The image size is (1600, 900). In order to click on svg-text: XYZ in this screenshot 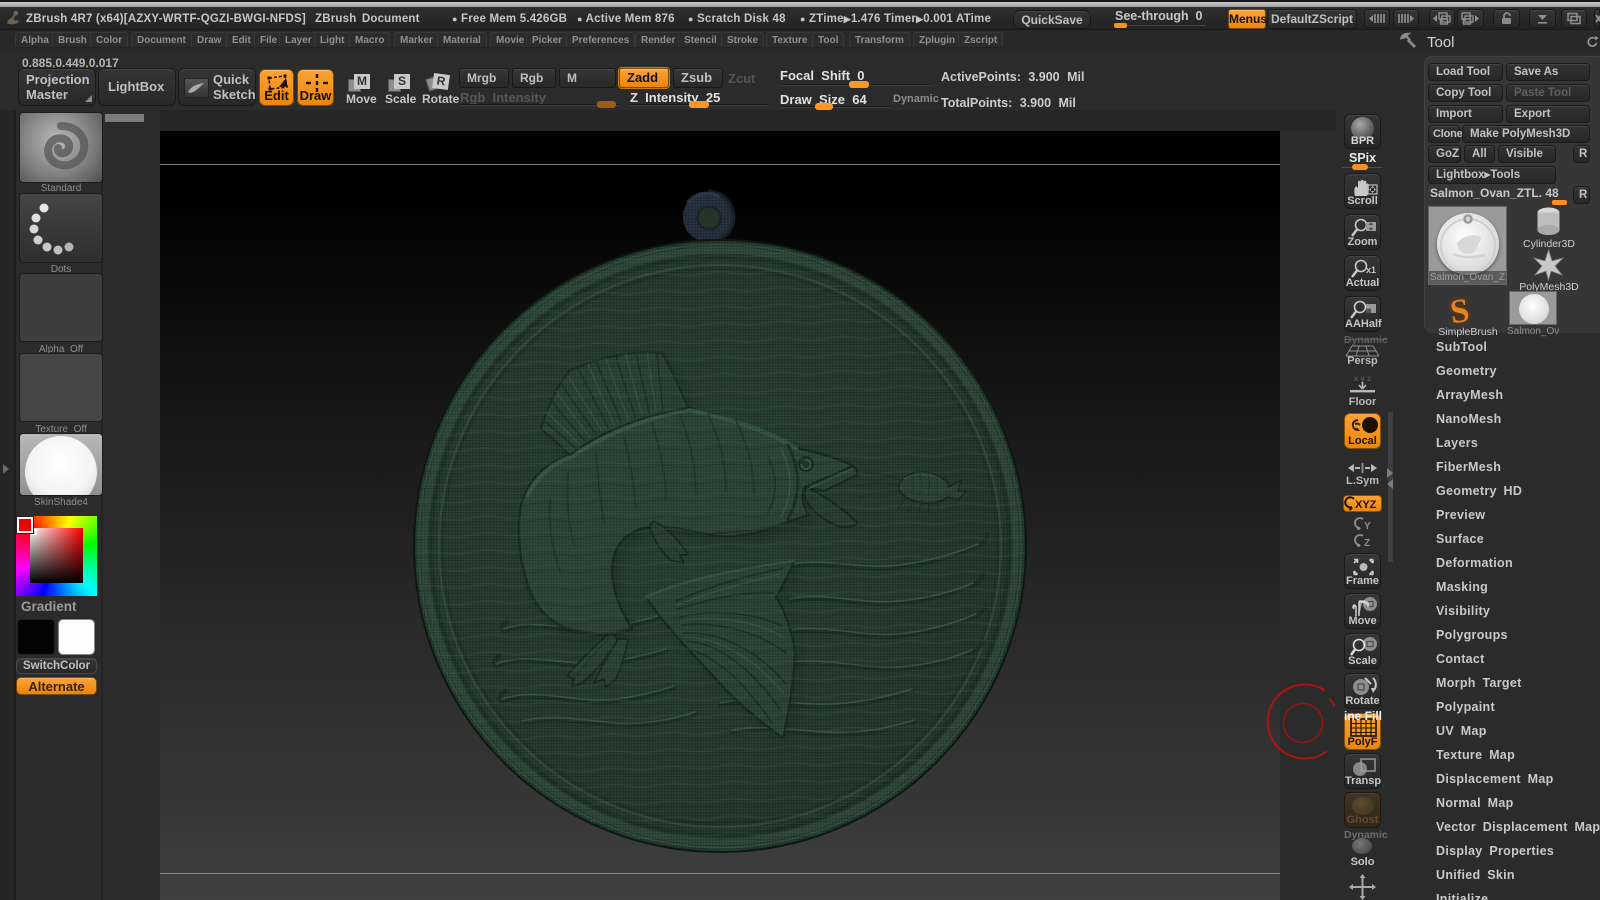, I will do `click(1366, 505)`.